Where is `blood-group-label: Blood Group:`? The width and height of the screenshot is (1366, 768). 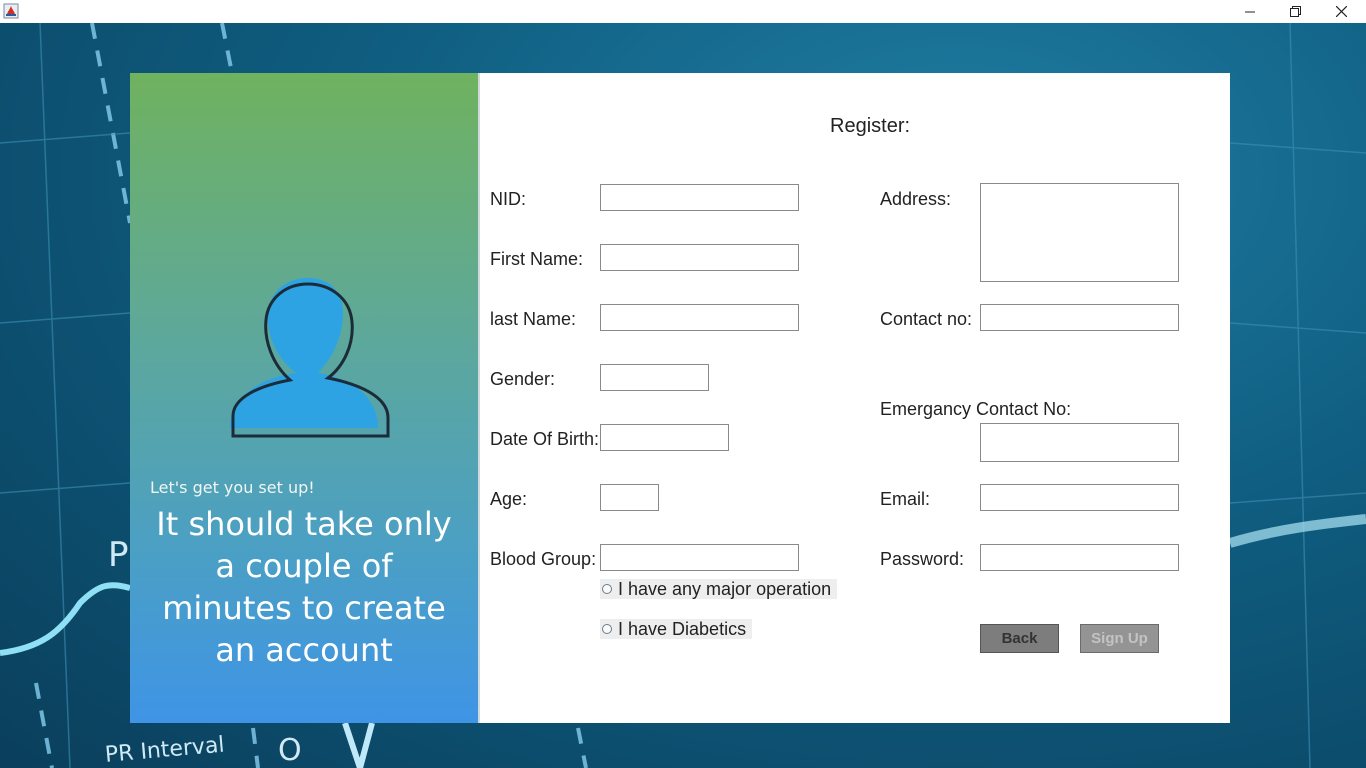 blood-group-label: Blood Group: is located at coordinates (543, 559).